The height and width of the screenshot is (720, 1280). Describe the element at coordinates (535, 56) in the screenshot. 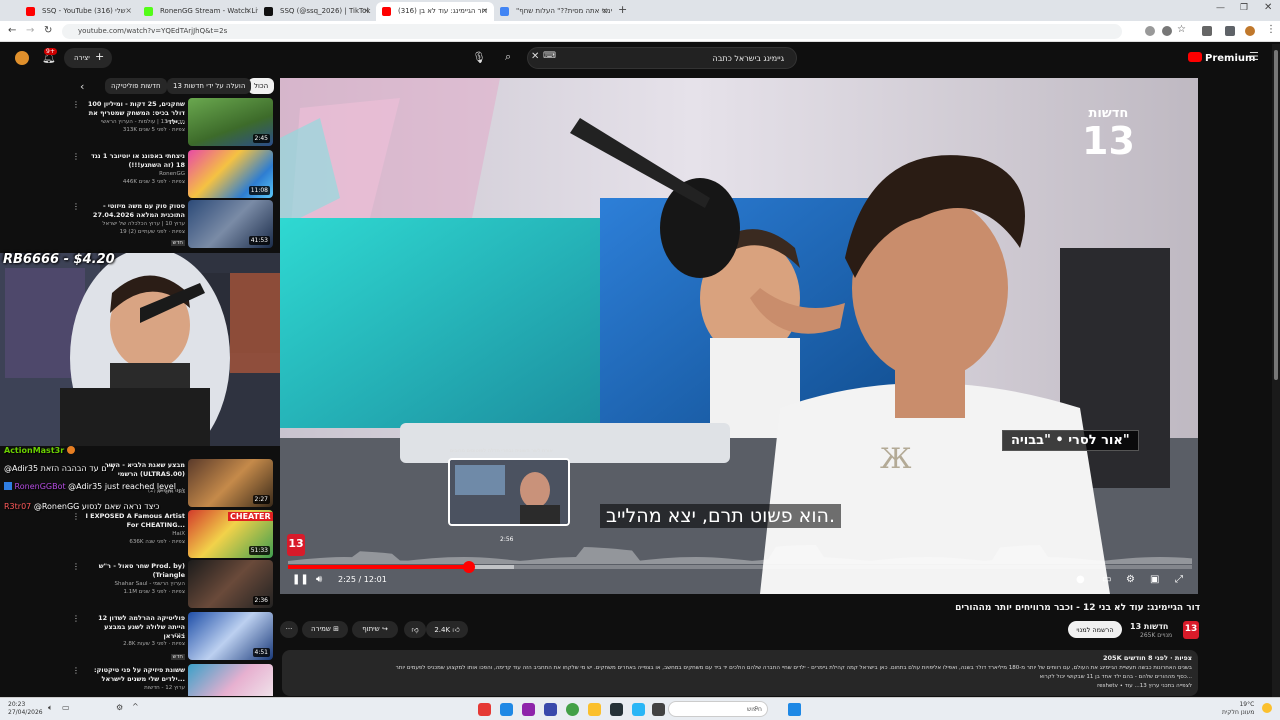

I see `clear-search-icon: ✕` at that location.